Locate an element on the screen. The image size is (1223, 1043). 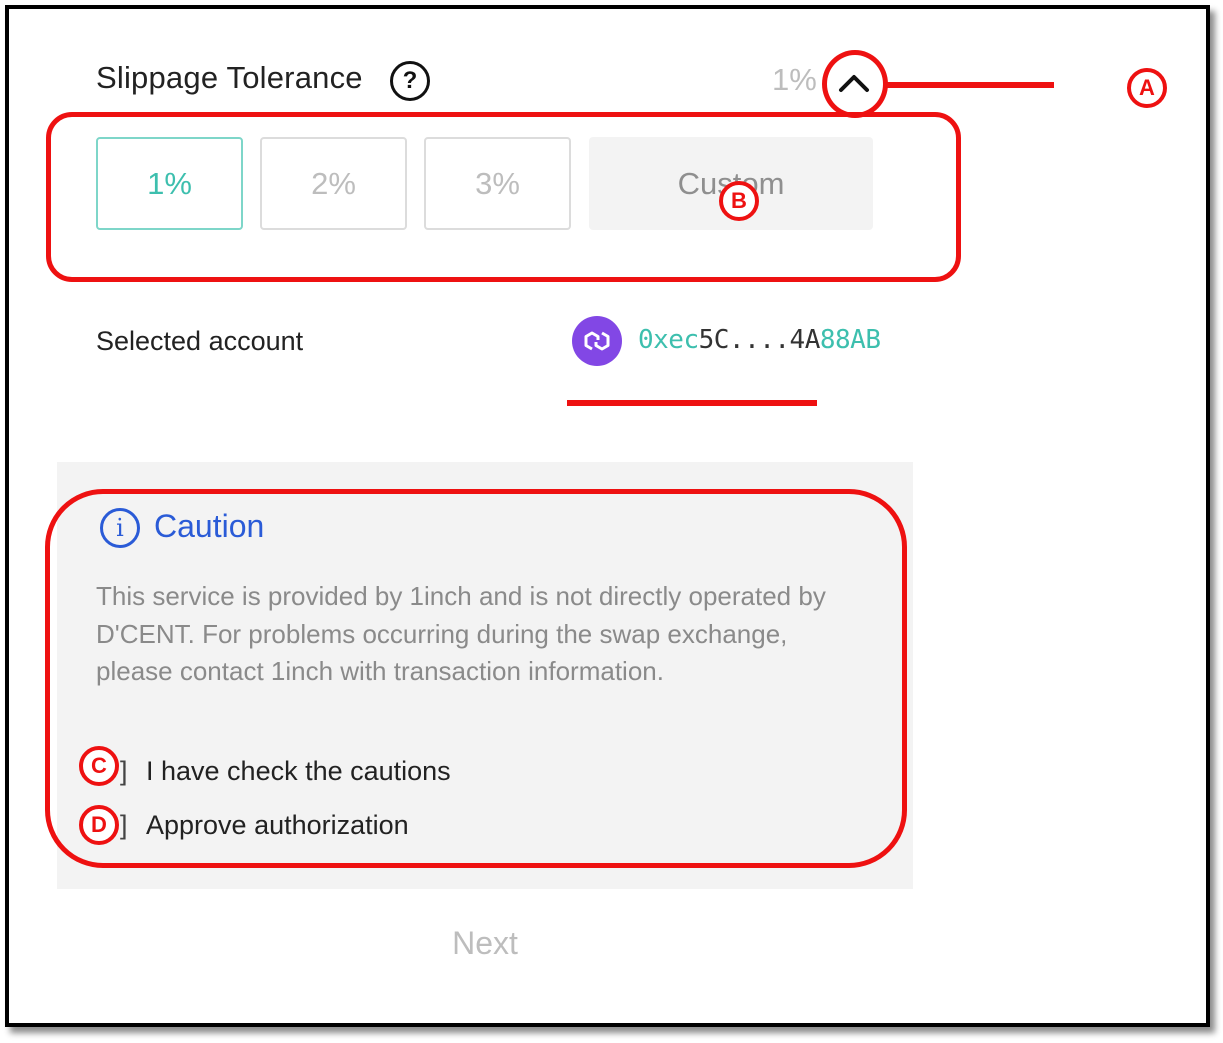
annotation-line-a is located at coordinates (969, 85).